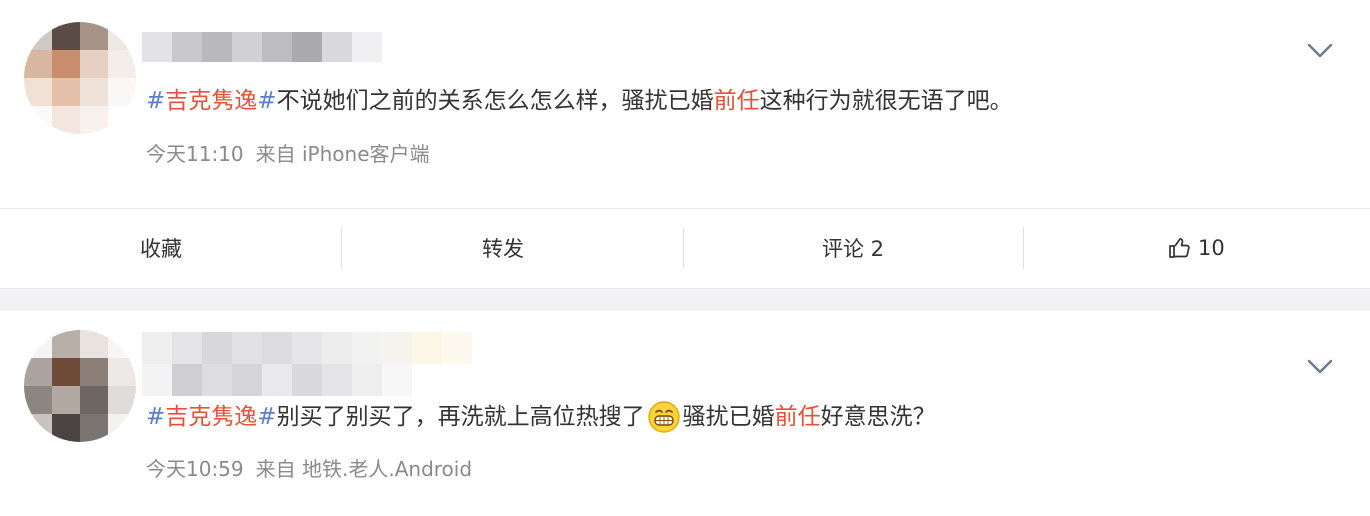 The width and height of the screenshot is (1370, 516). What do you see at coordinates (663, 417) in the screenshot?
I see `grin-emoji-icon` at bounding box center [663, 417].